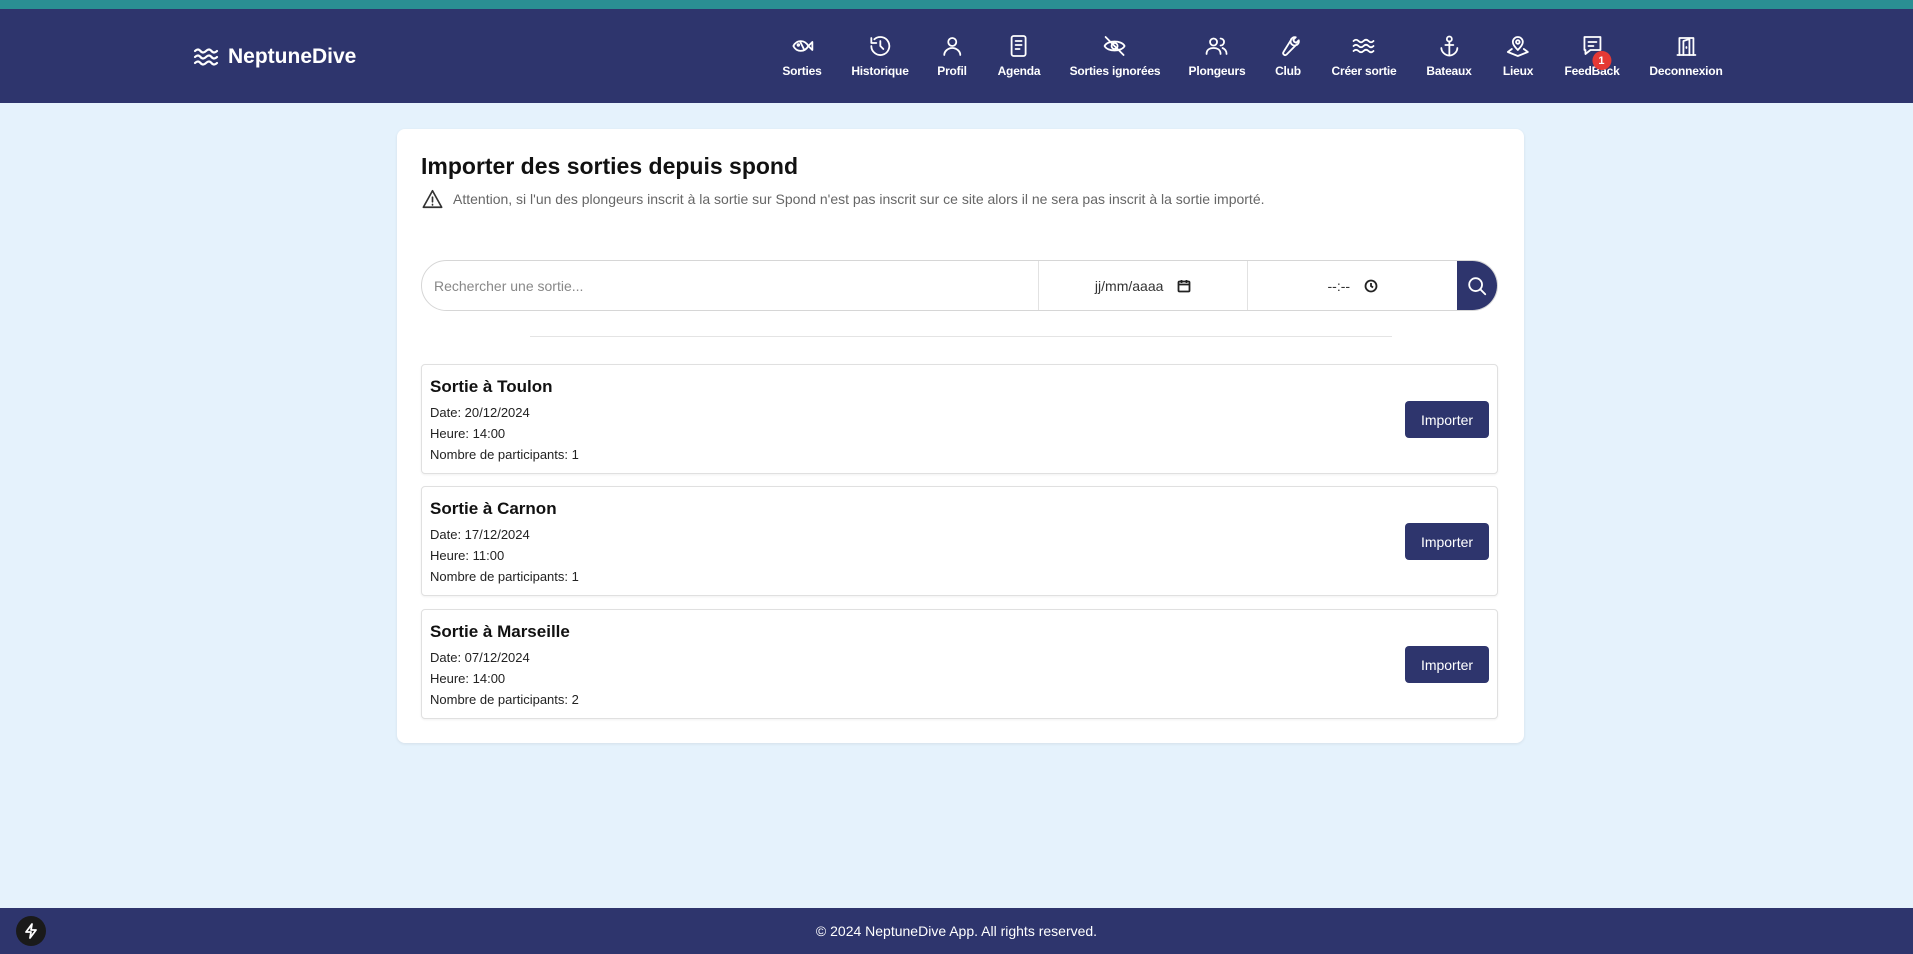 This screenshot has height=954, width=1913. What do you see at coordinates (1115, 71) in the screenshot?
I see `nav-label: Sorties ignorées` at bounding box center [1115, 71].